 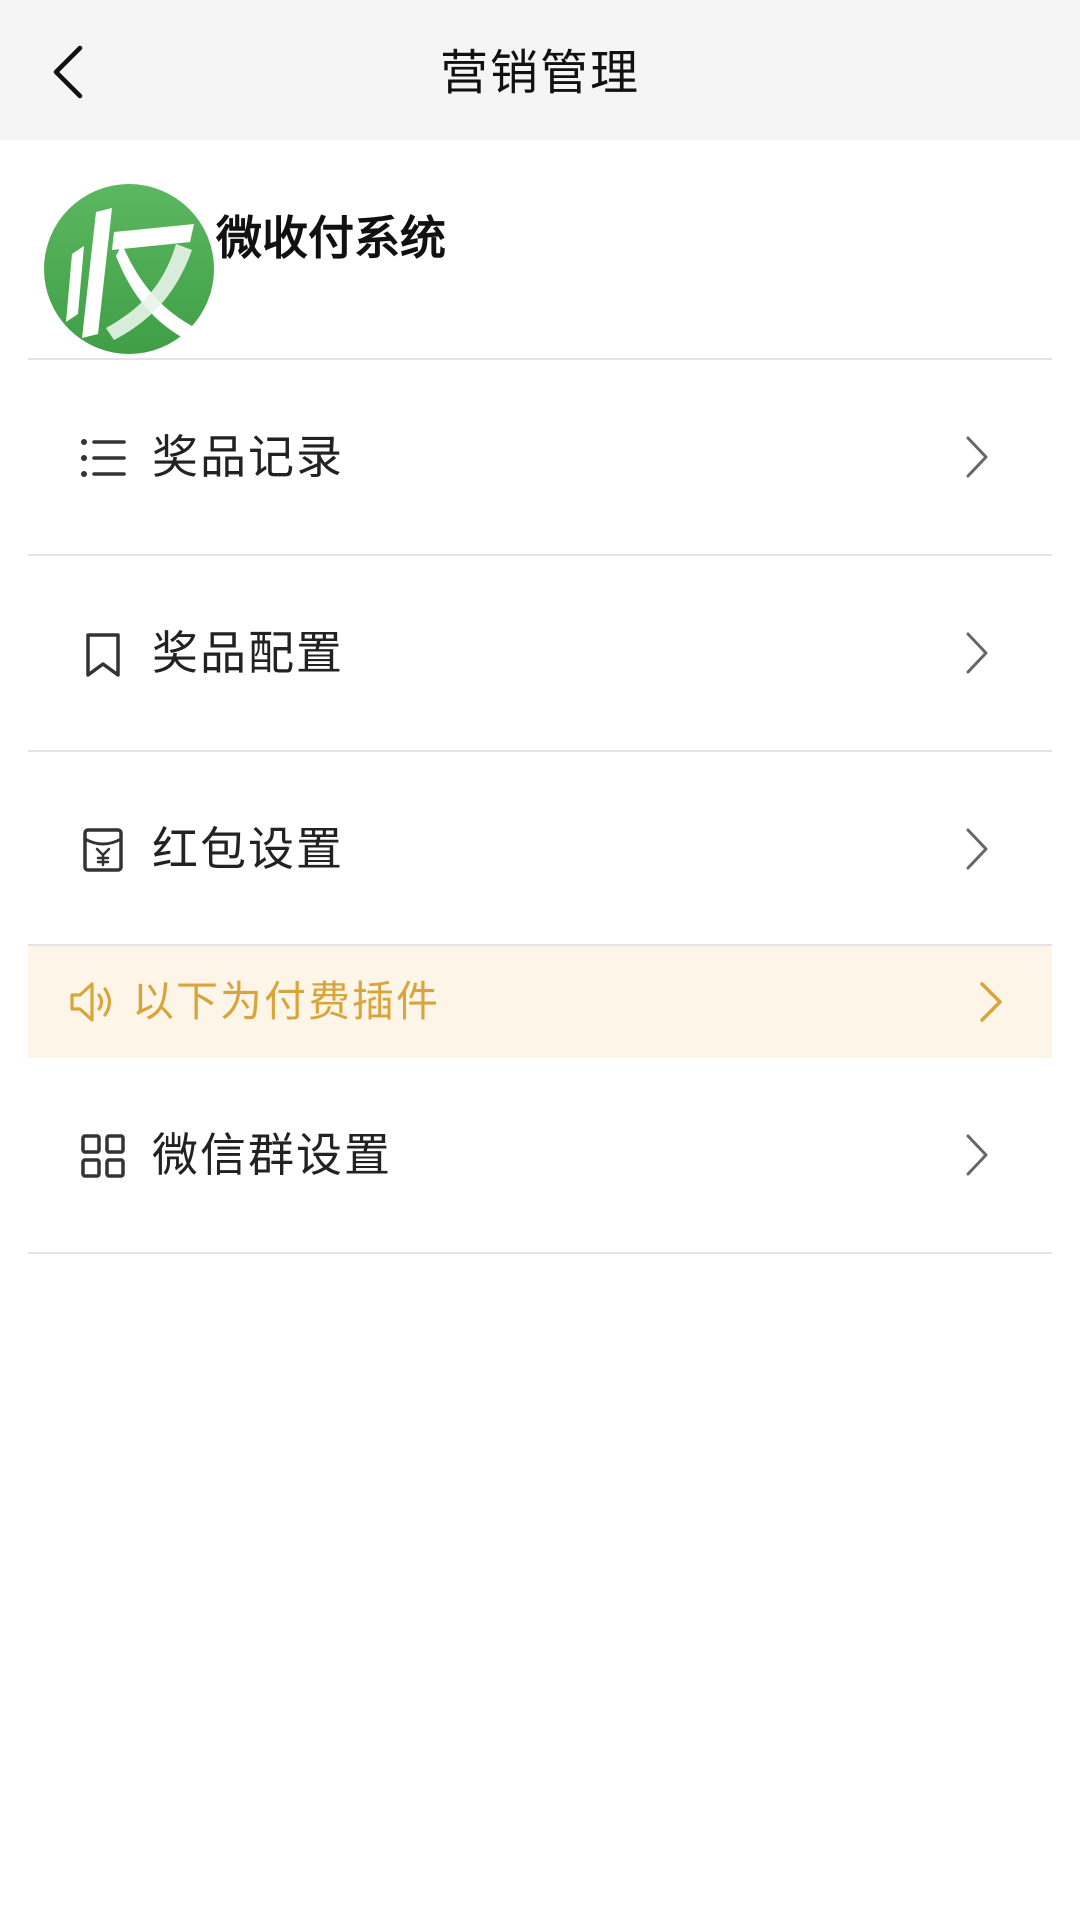 What do you see at coordinates (248, 457) in the screenshot?
I see `menu-item-label: 奖品记录` at bounding box center [248, 457].